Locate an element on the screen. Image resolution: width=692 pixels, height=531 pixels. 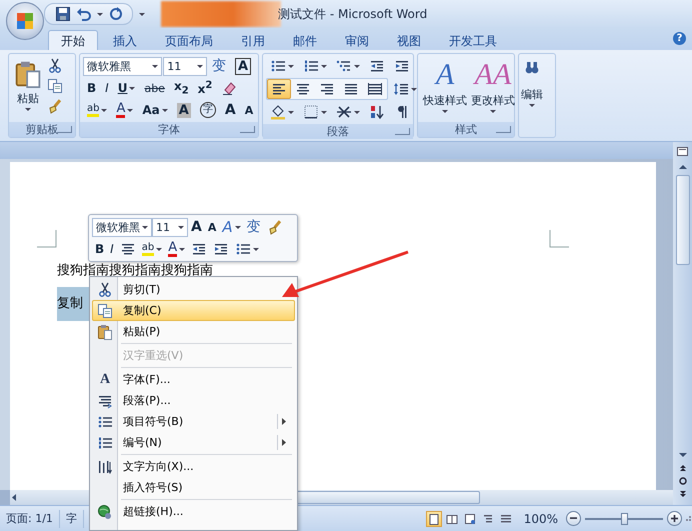
window-title: 测试文件 - Microsoft Word is located at coordinates (353, 14).